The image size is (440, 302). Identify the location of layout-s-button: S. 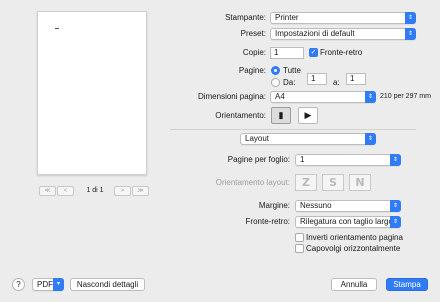
(333, 182).